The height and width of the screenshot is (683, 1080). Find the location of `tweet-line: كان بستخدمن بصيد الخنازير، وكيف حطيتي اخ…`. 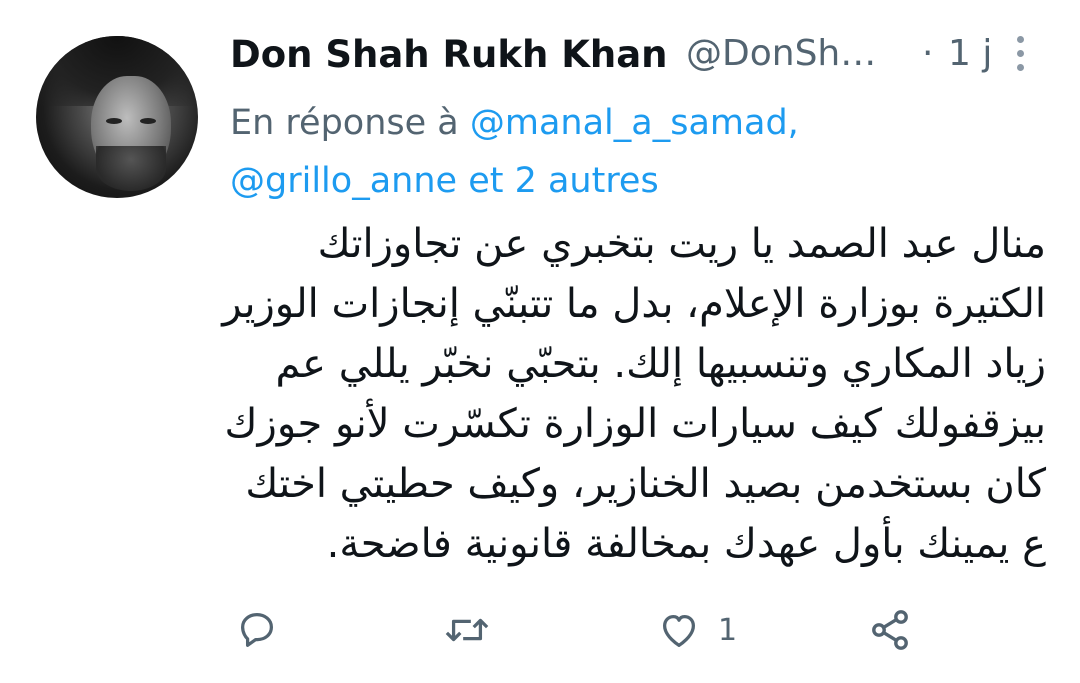

tweet-line: كان بستخدمن بصيد الخنازير، وكيف حطيتي اخ… is located at coordinates (645, 484).